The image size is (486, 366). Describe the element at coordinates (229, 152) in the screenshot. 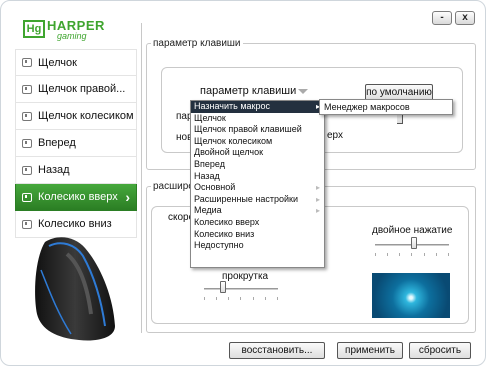

I see `menu-item-label: Двойной щелчок` at that location.